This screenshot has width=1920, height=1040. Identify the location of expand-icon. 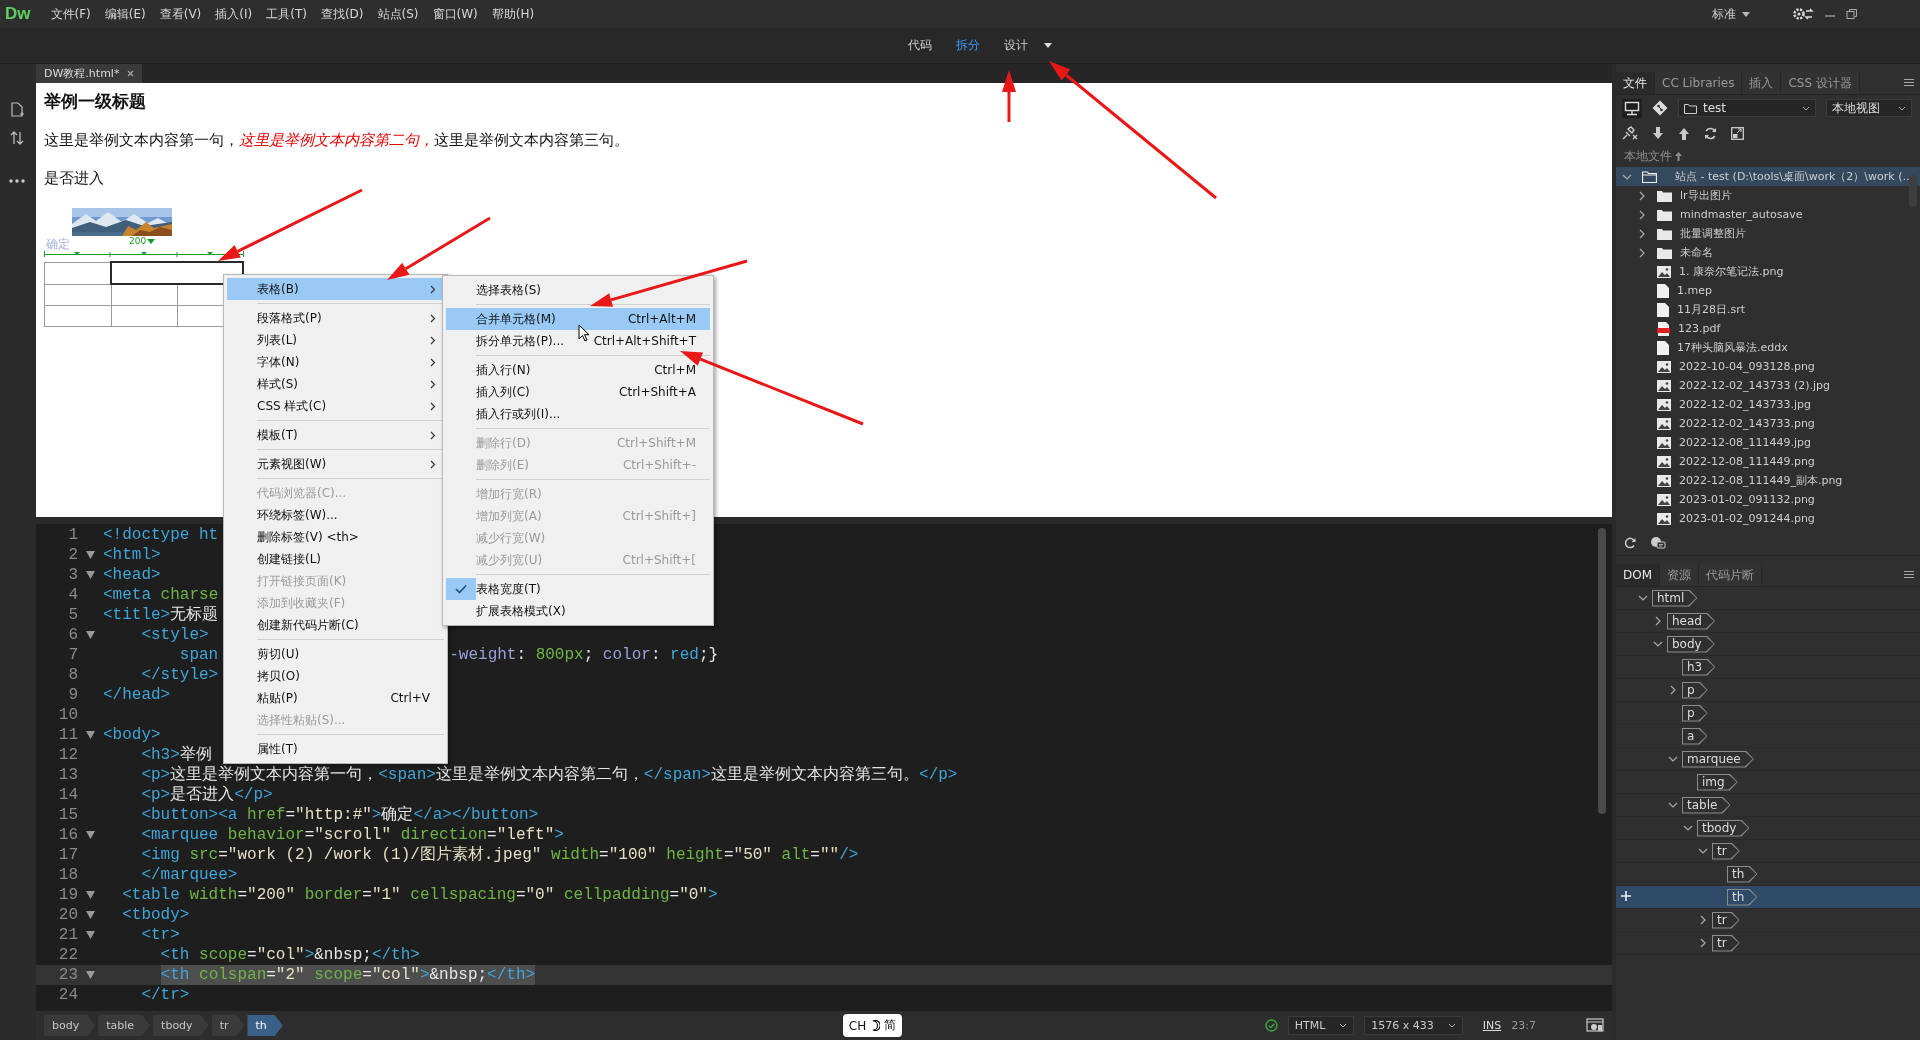
(1737, 133).